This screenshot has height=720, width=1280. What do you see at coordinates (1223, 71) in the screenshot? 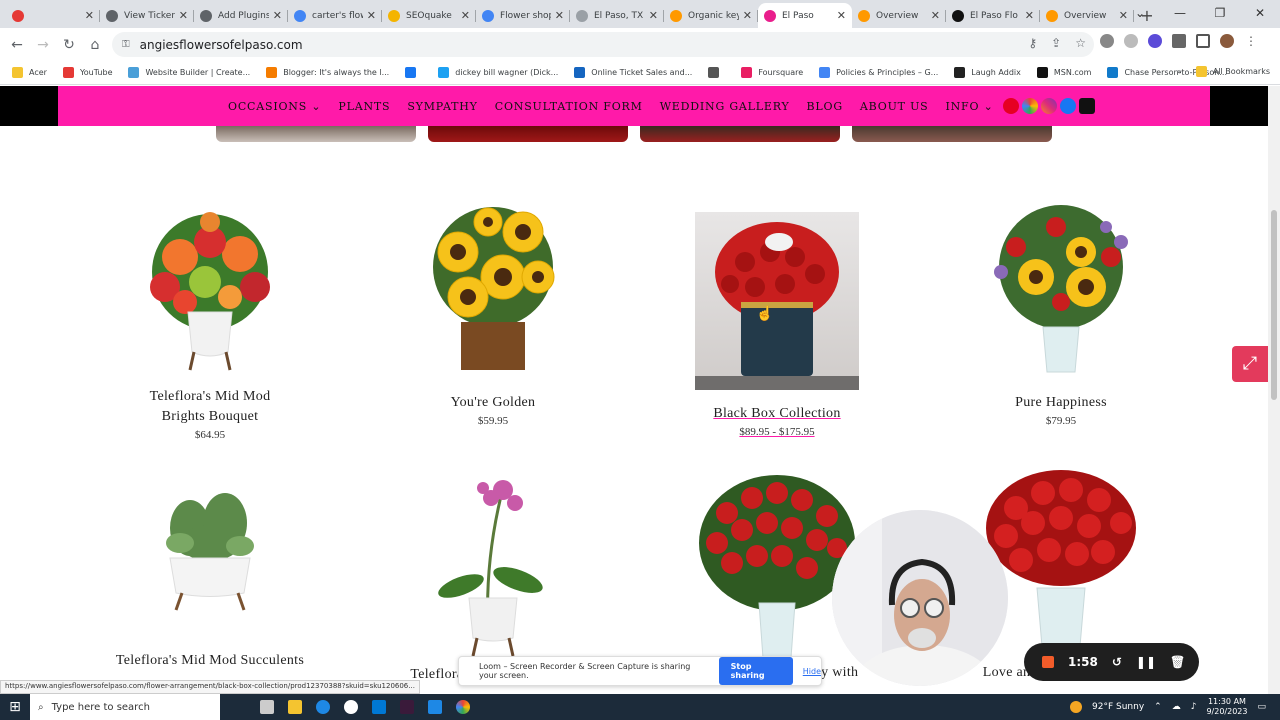
I see `all-bookmarks: » All Bookmarks` at bounding box center [1223, 71].